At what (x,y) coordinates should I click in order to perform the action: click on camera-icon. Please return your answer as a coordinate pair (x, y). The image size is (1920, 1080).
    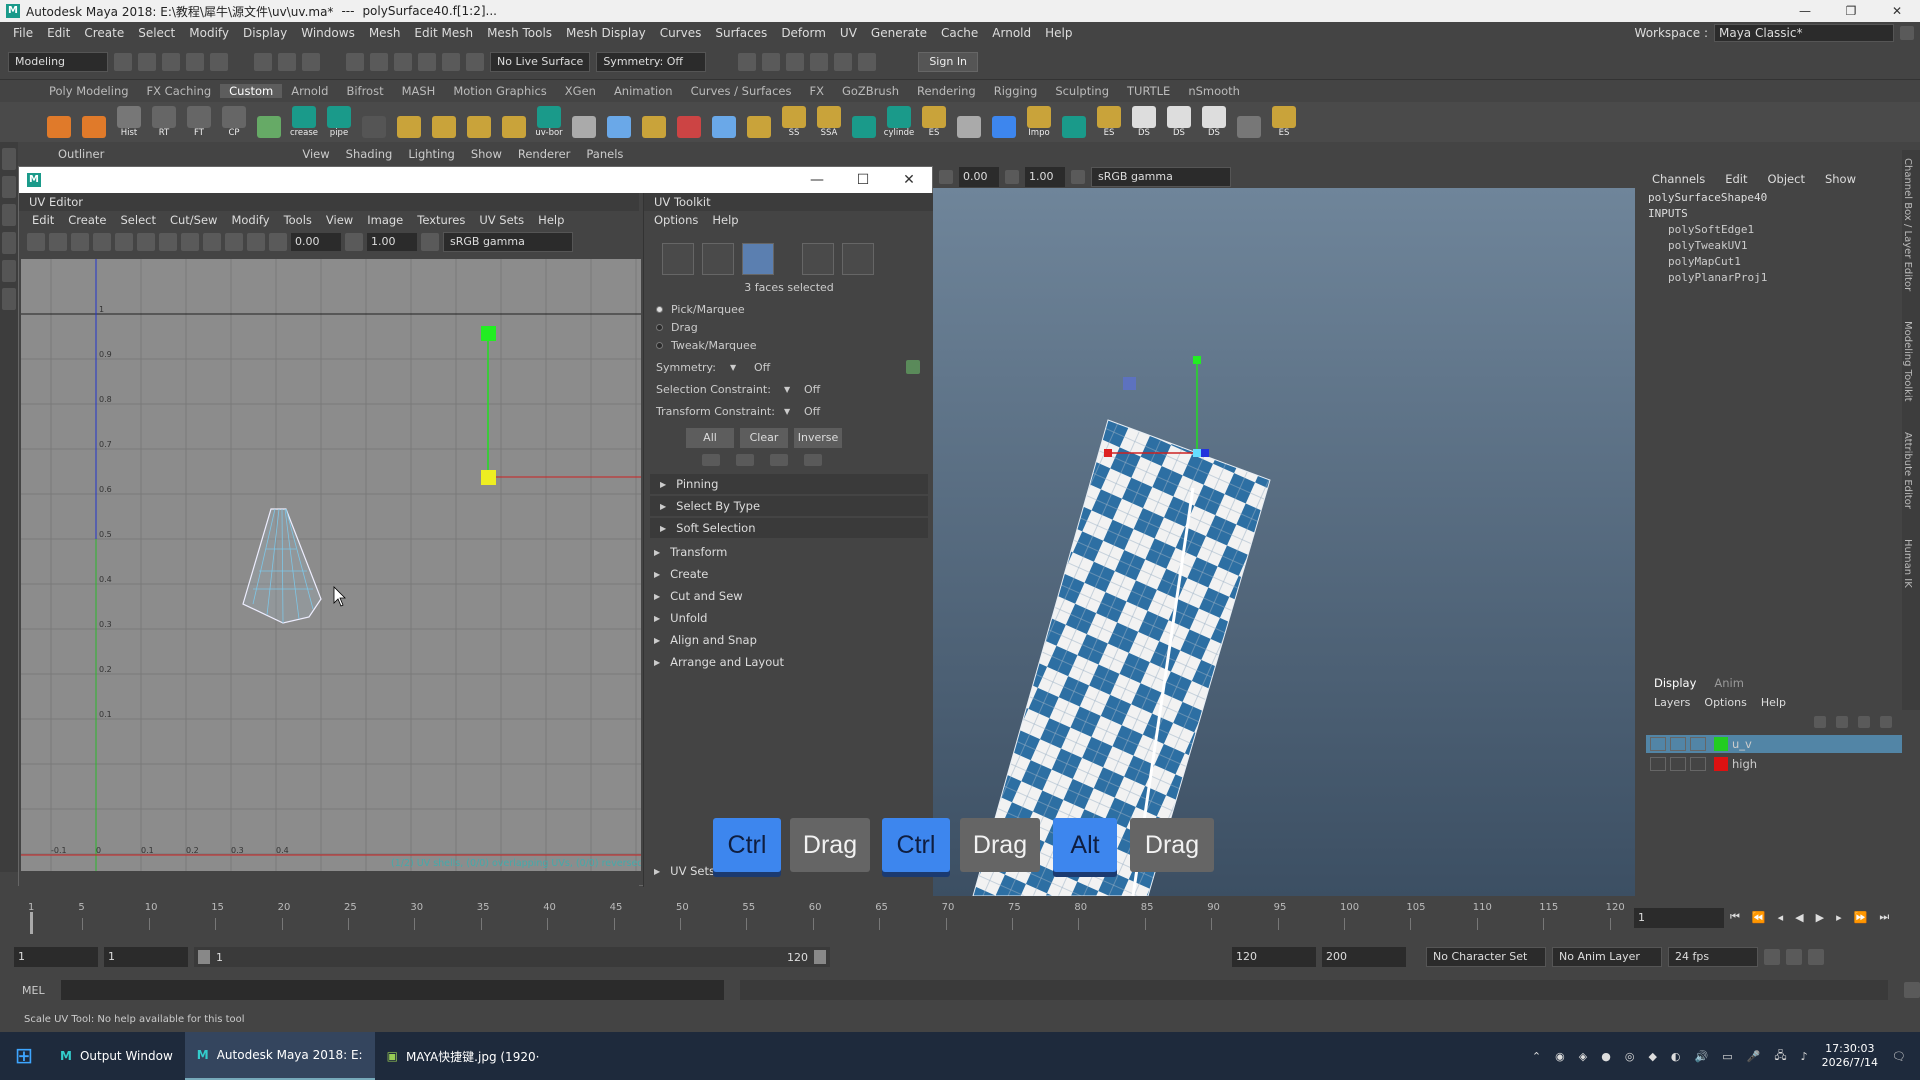
    Looking at the image, I should click on (190, 242).